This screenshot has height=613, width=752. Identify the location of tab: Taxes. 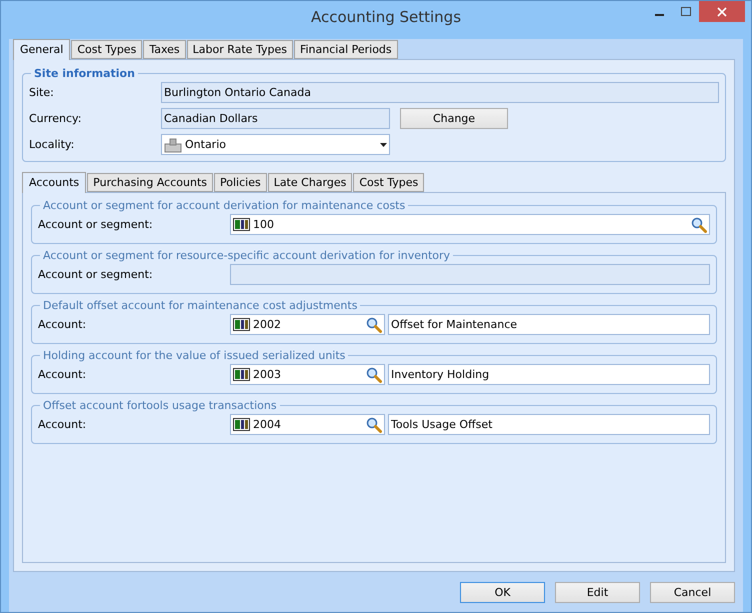
(164, 49).